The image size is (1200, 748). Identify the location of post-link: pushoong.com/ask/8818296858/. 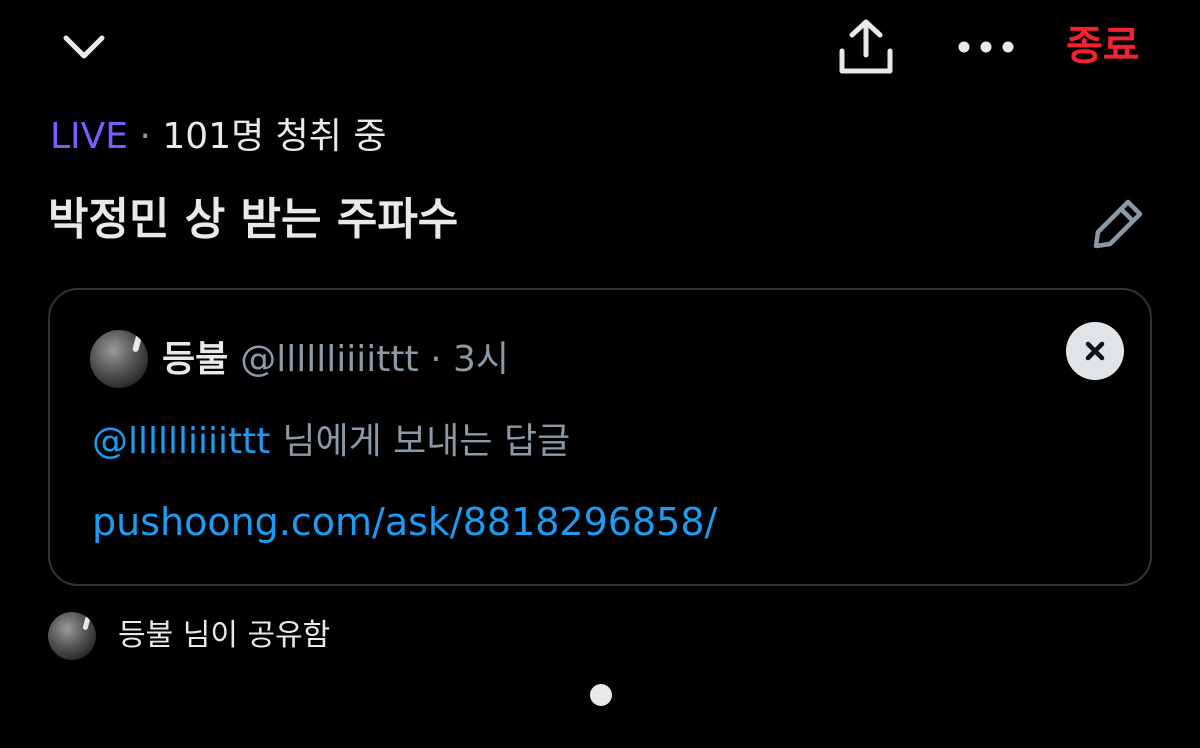
(404, 522).